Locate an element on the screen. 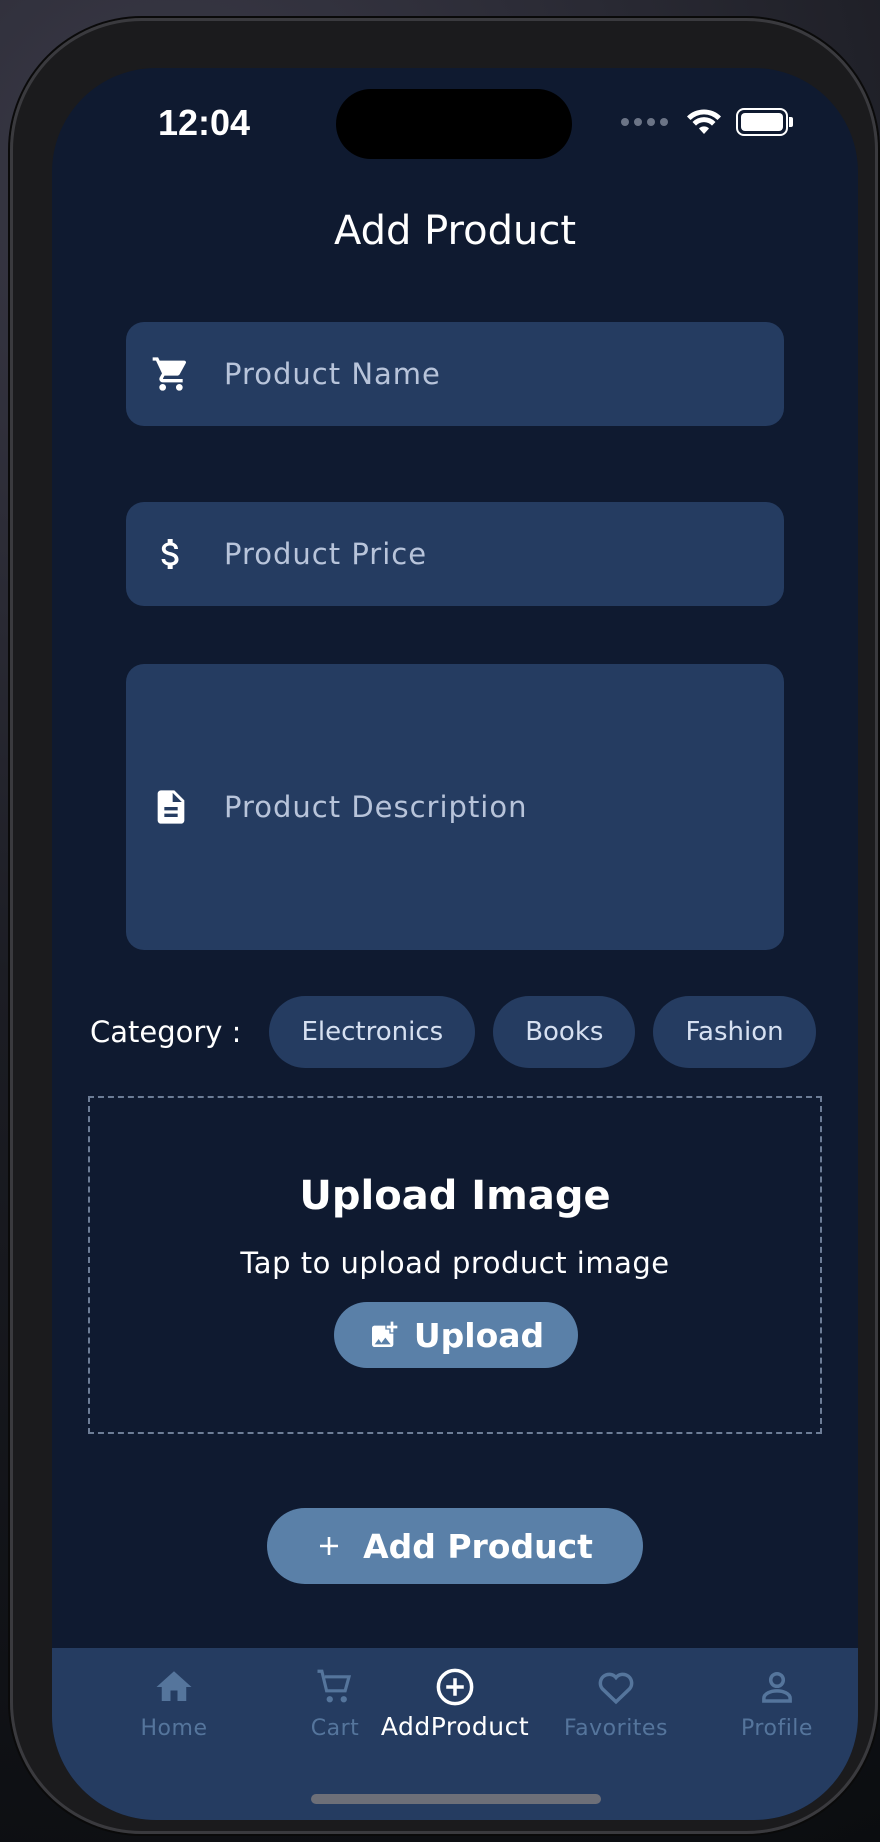 Image resolution: width=880 pixels, height=1842 pixels. nav-label-profile: Profile is located at coordinates (777, 1728).